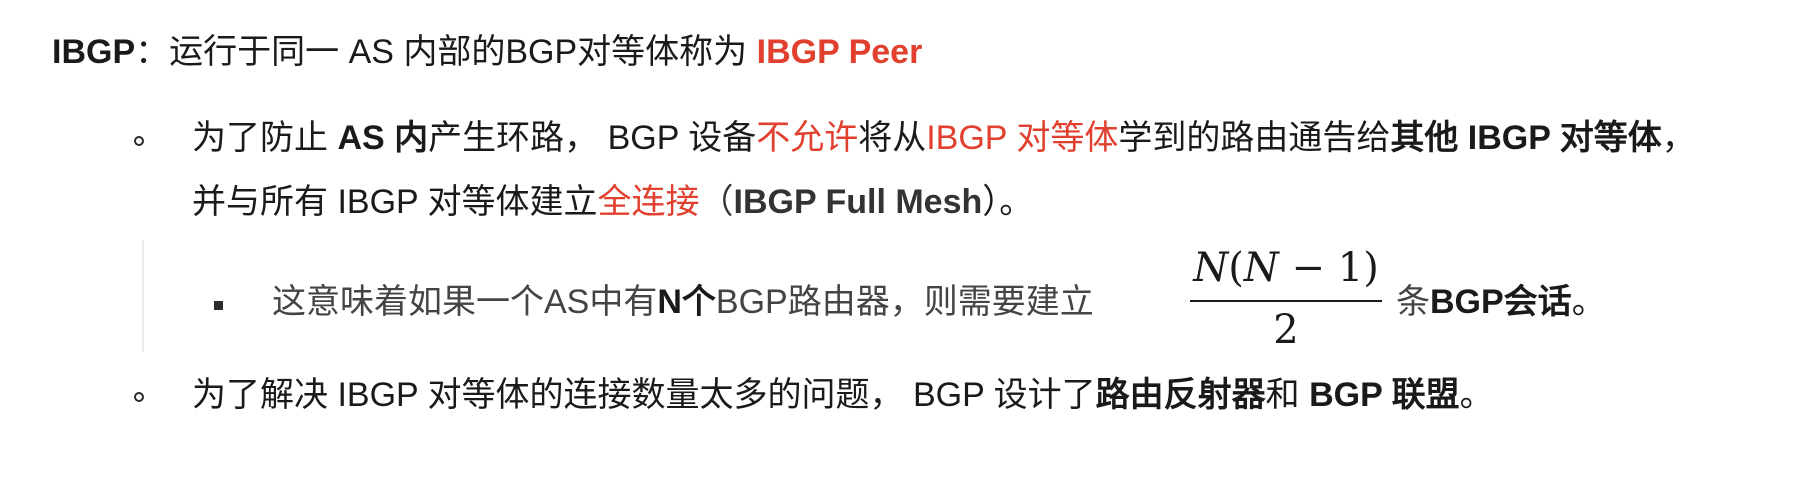 The height and width of the screenshot is (482, 1818). I want to click on text: 学到的路由通告给, so click(1254, 138).